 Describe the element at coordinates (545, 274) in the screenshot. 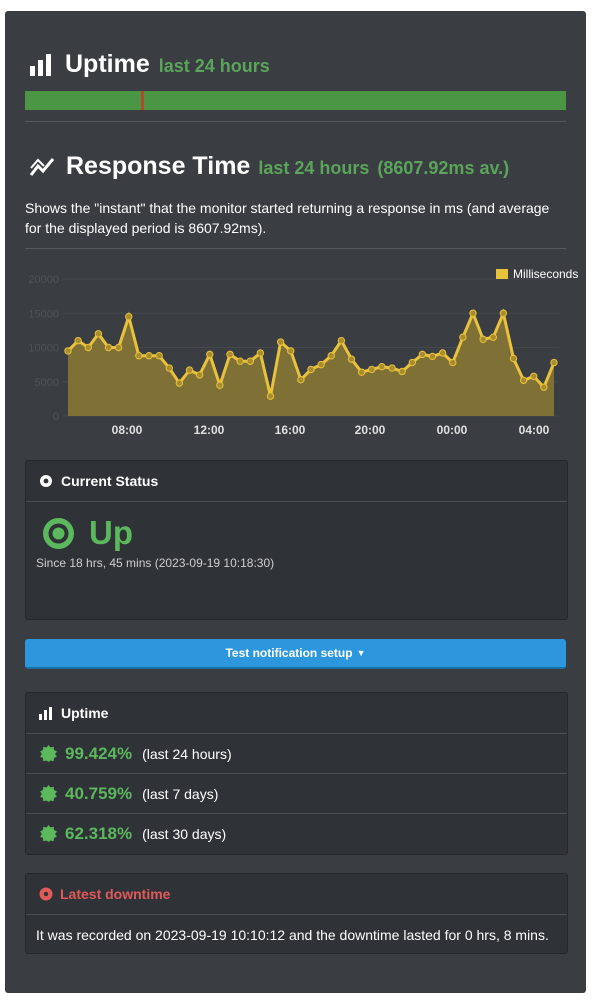

I see `legend-label: Milliseconds` at that location.